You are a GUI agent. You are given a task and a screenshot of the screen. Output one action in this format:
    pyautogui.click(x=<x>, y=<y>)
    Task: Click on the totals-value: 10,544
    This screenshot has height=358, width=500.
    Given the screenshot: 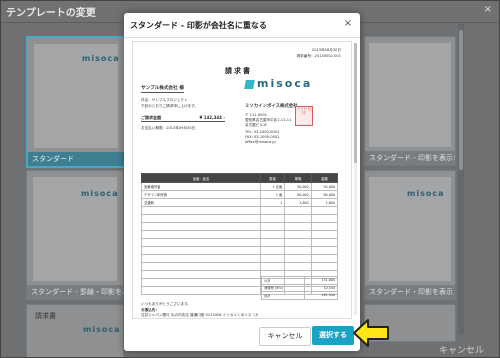 What is the action you would take?
    pyautogui.click(x=321, y=287)
    